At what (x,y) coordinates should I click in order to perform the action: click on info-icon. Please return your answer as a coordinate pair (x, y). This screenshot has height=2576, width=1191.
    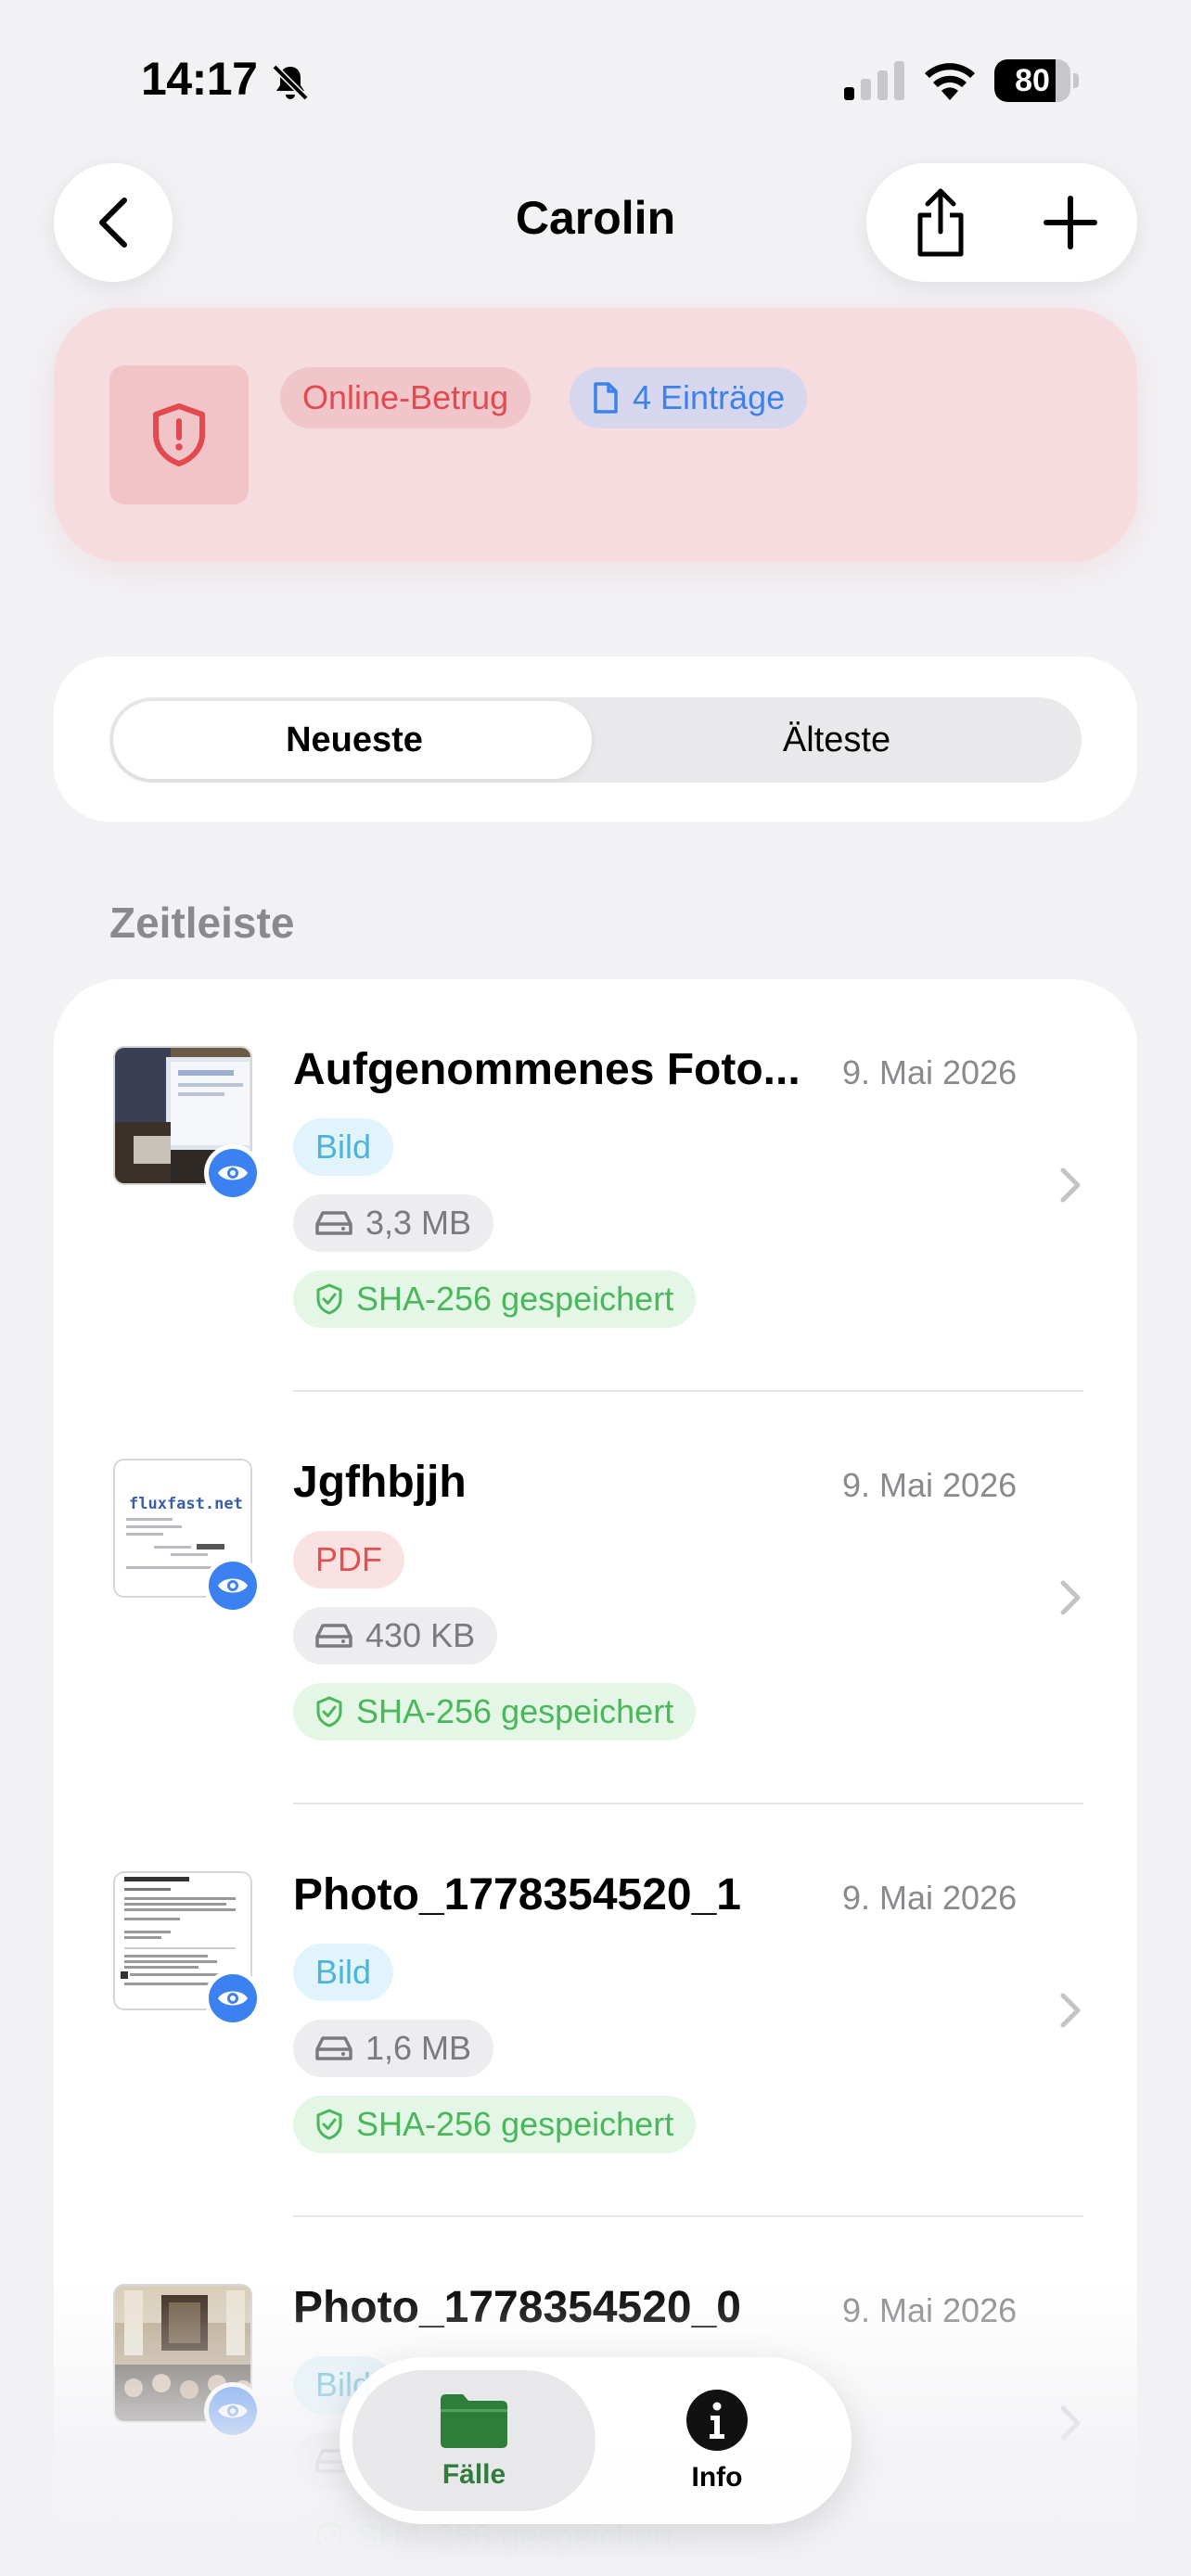
    Looking at the image, I should click on (717, 2420).